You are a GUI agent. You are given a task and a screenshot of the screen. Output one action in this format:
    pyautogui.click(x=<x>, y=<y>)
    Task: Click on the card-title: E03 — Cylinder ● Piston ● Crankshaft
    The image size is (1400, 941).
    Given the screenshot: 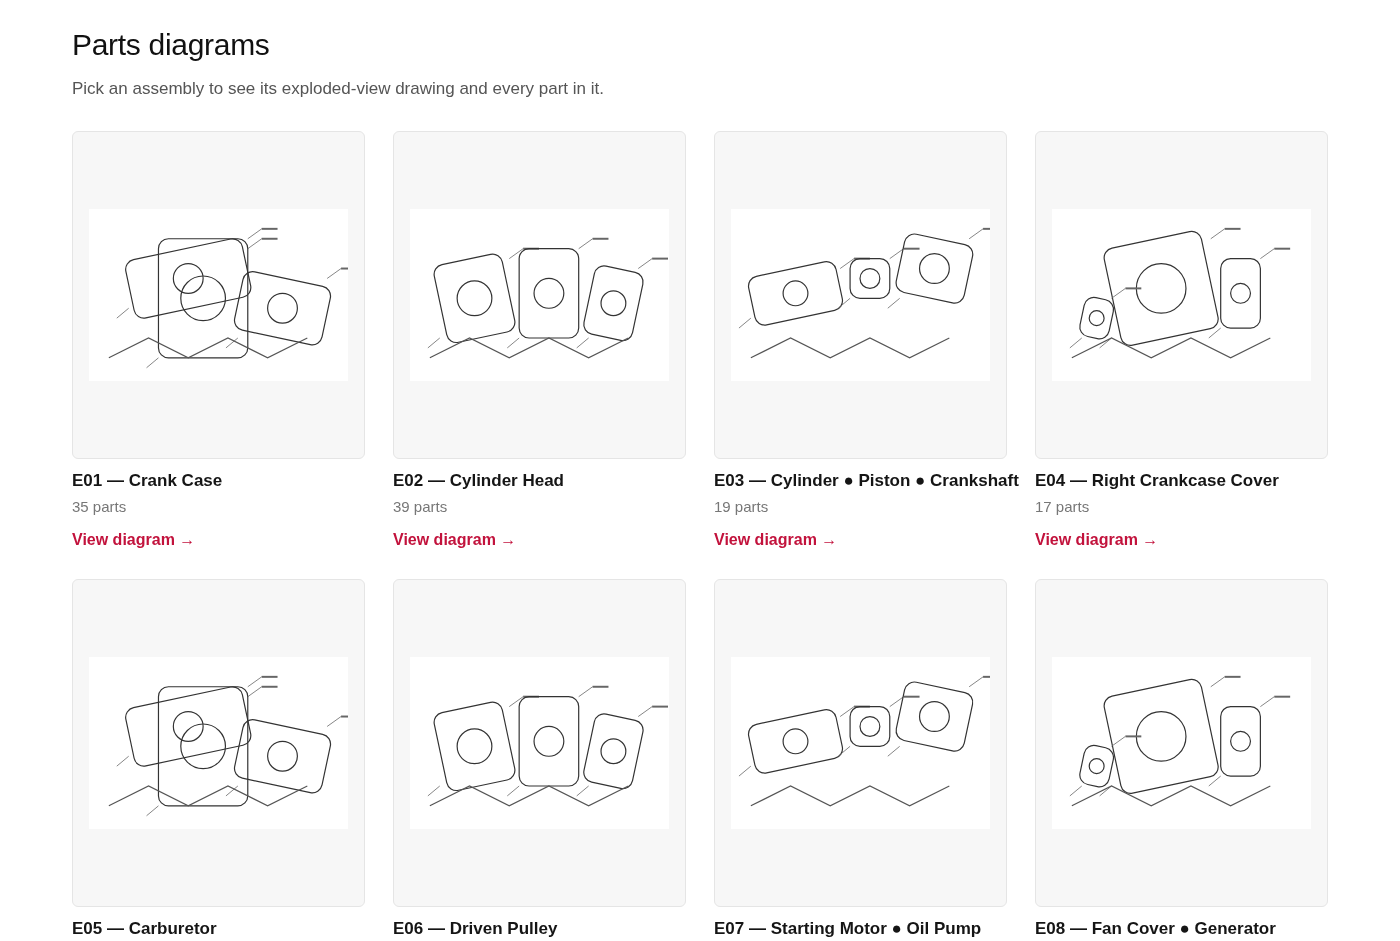 What is the action you would take?
    pyautogui.click(x=866, y=481)
    